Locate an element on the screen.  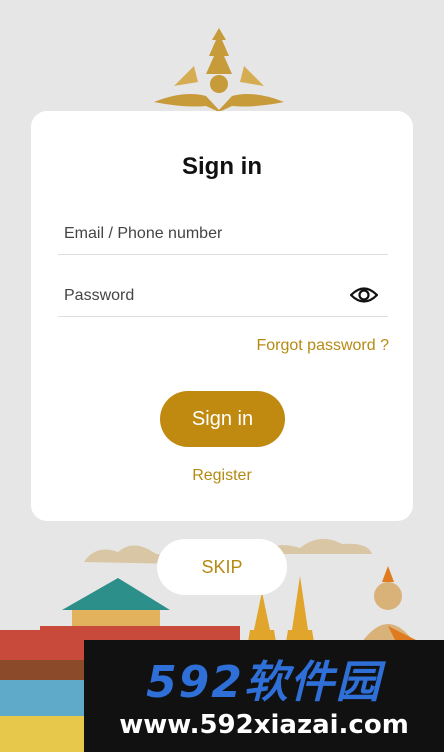
royal-emblem-icon is located at coordinates (219, 70).